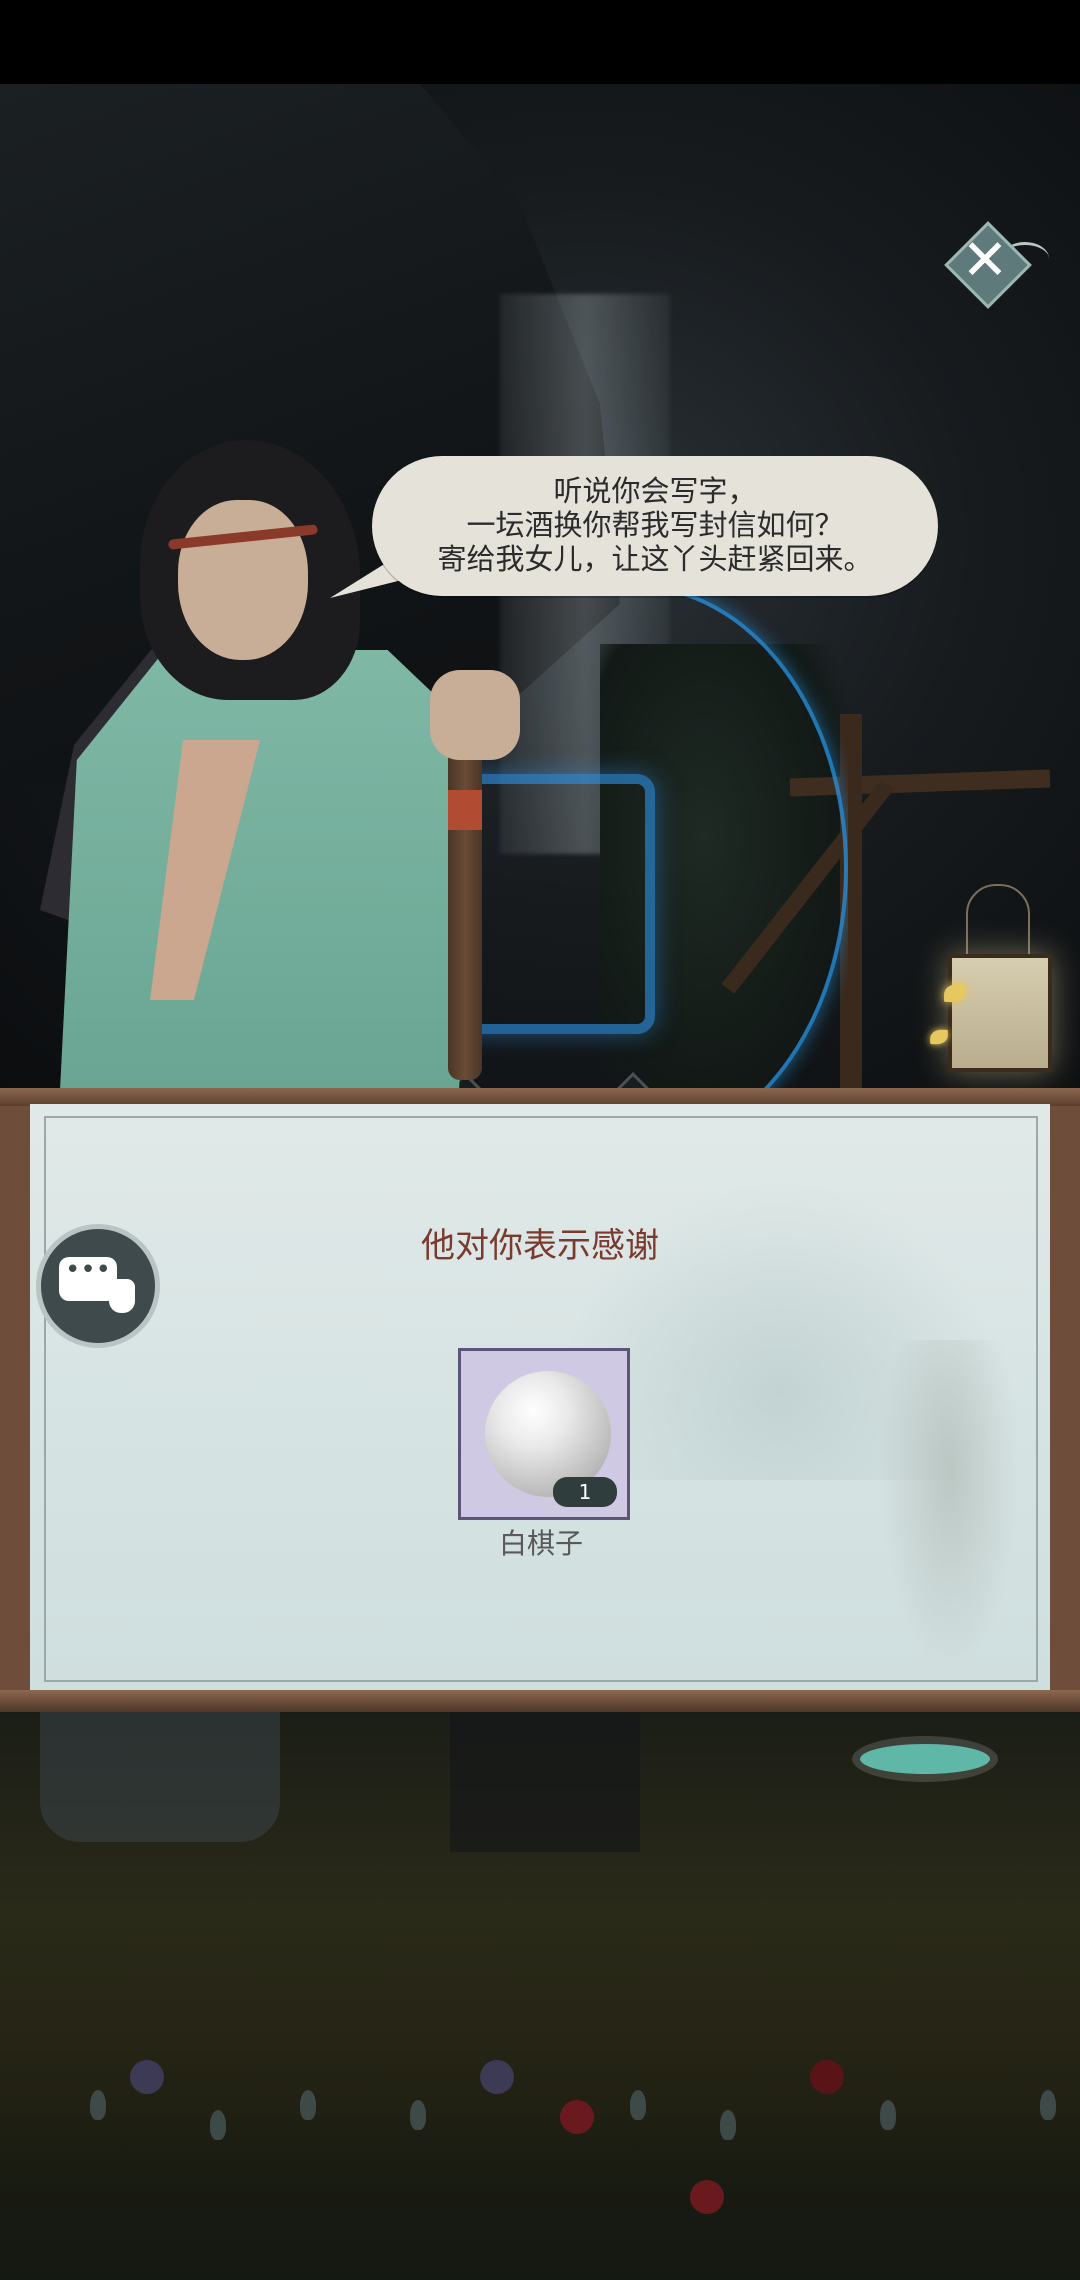 Image resolution: width=1080 pixels, height=2280 pixels. I want to click on close-button: ✕, so click(996, 265).